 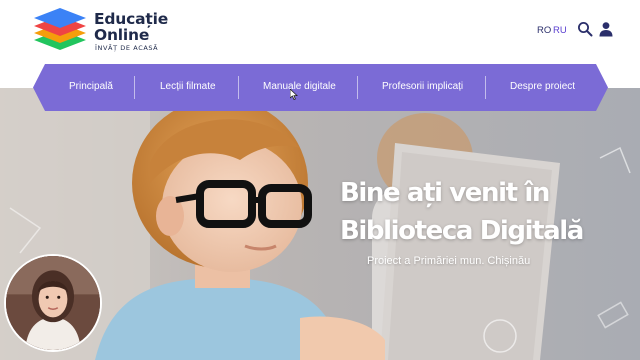 What do you see at coordinates (445, 193) in the screenshot?
I see `hero-title-line1: Bine ați venit în` at bounding box center [445, 193].